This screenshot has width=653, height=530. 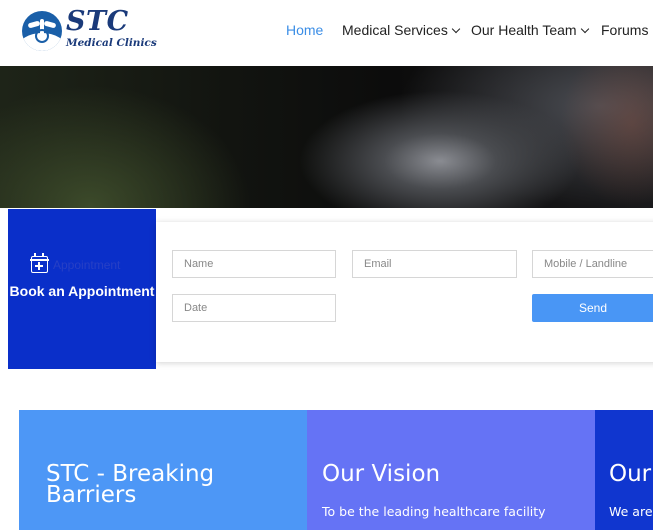 I want to click on panel-text: We are, so click(x=631, y=511).